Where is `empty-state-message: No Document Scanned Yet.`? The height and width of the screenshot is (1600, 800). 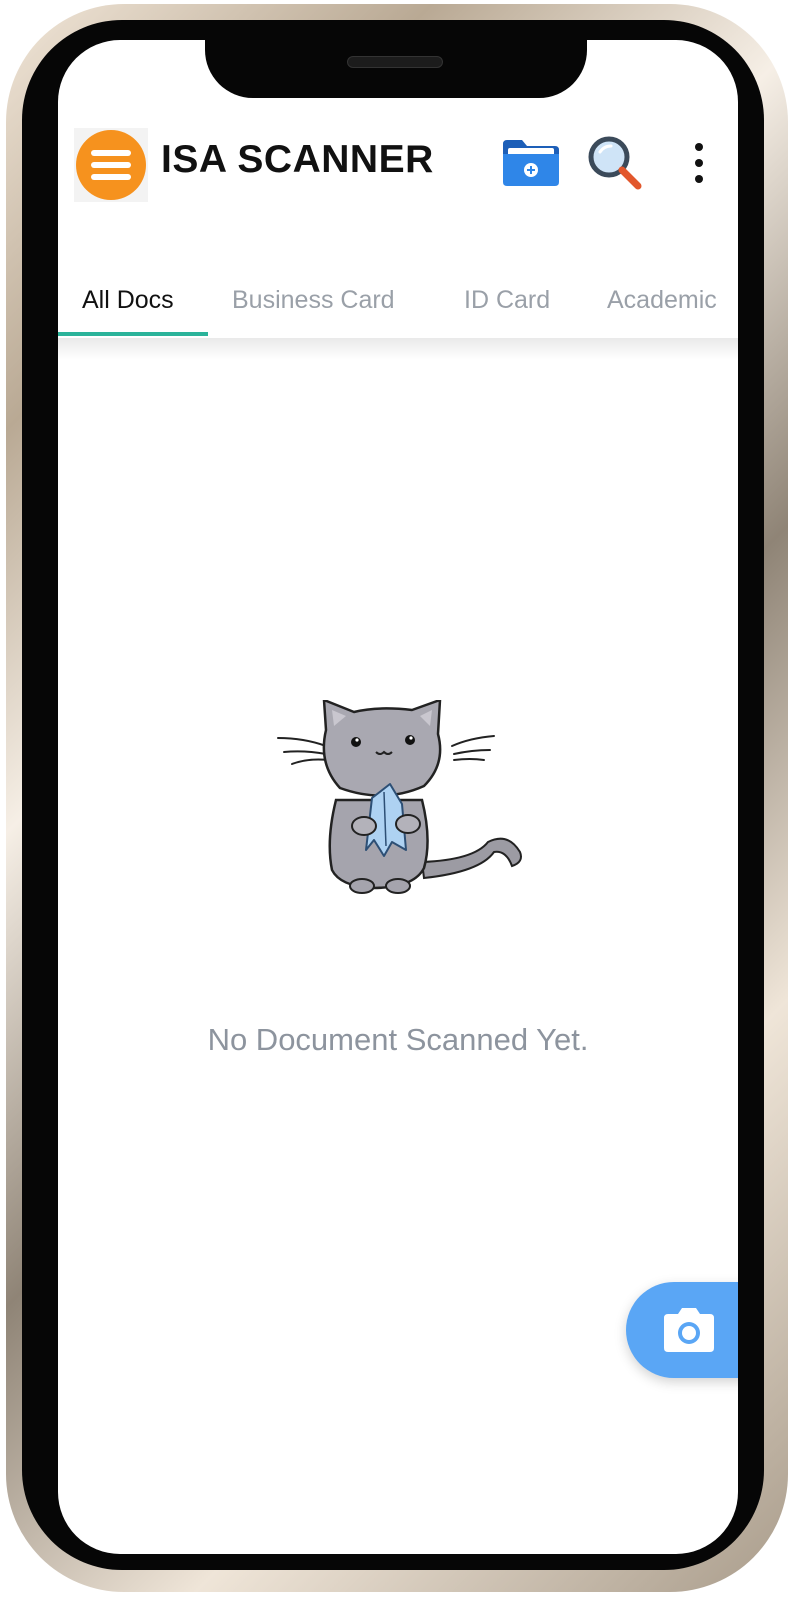
empty-state-message: No Document Scanned Yet. is located at coordinates (398, 1039).